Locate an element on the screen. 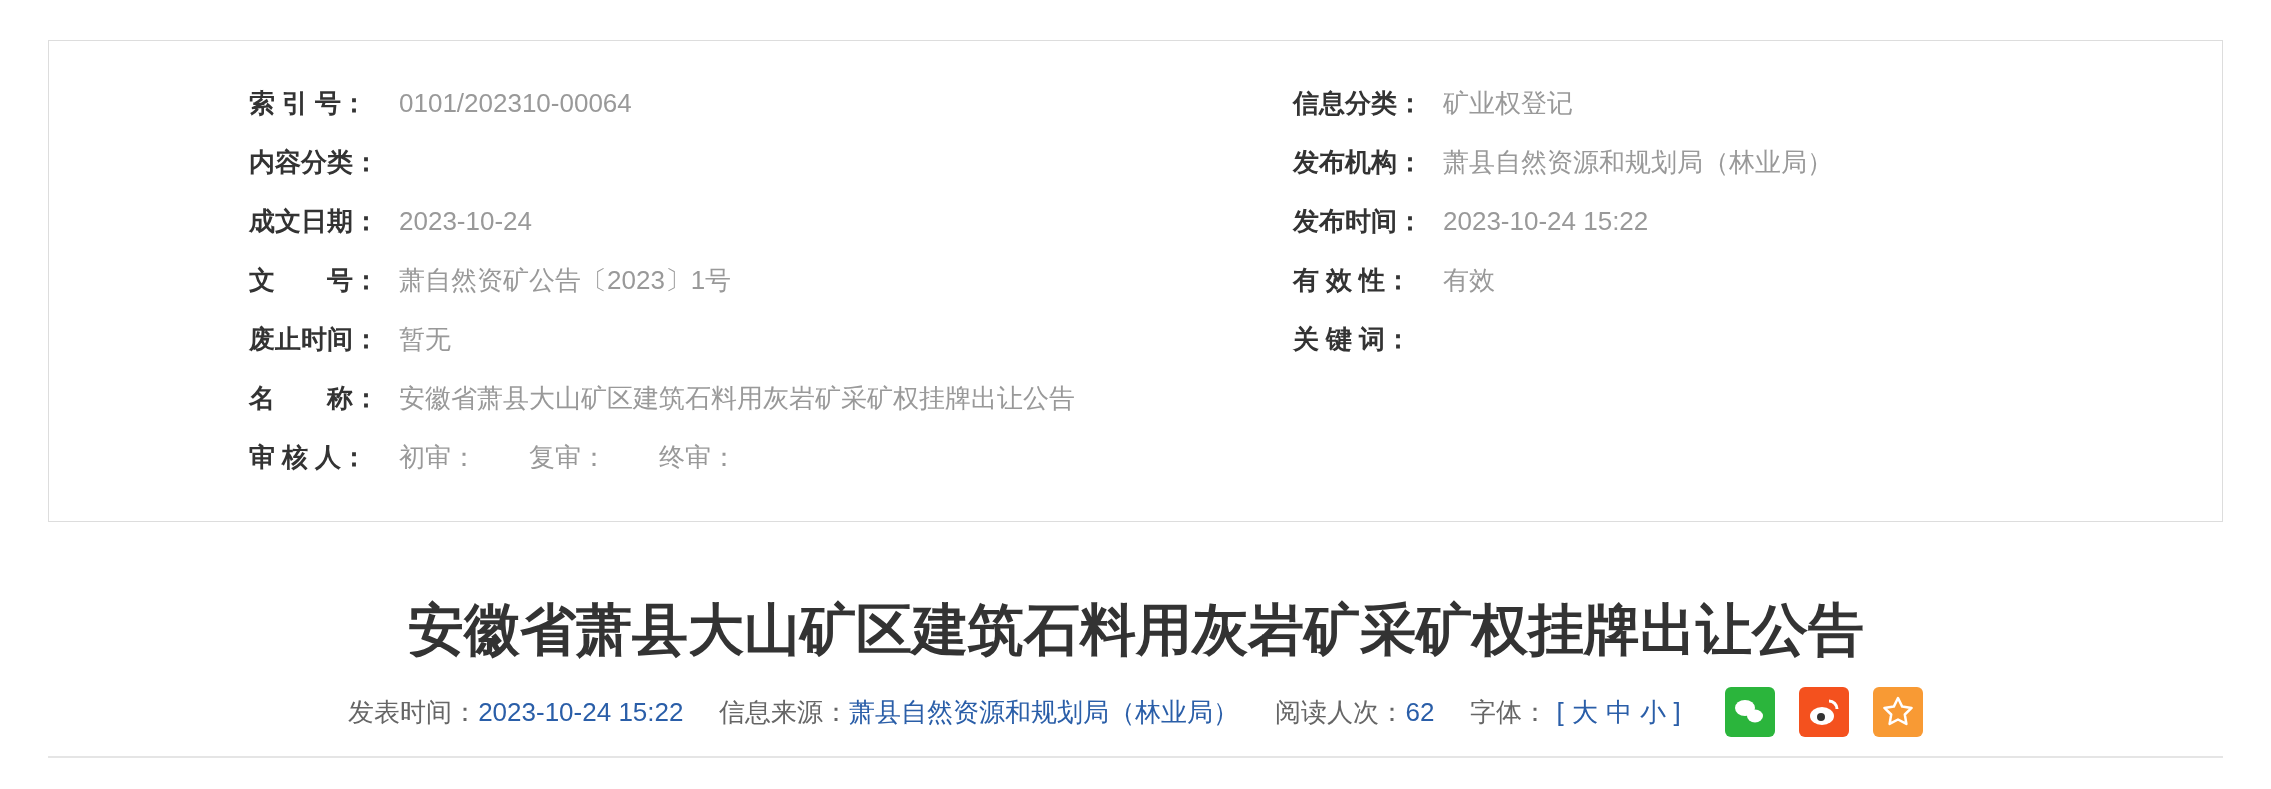 This screenshot has height=789, width=2271. field-label: 信息分类： is located at coordinates (1358, 103).